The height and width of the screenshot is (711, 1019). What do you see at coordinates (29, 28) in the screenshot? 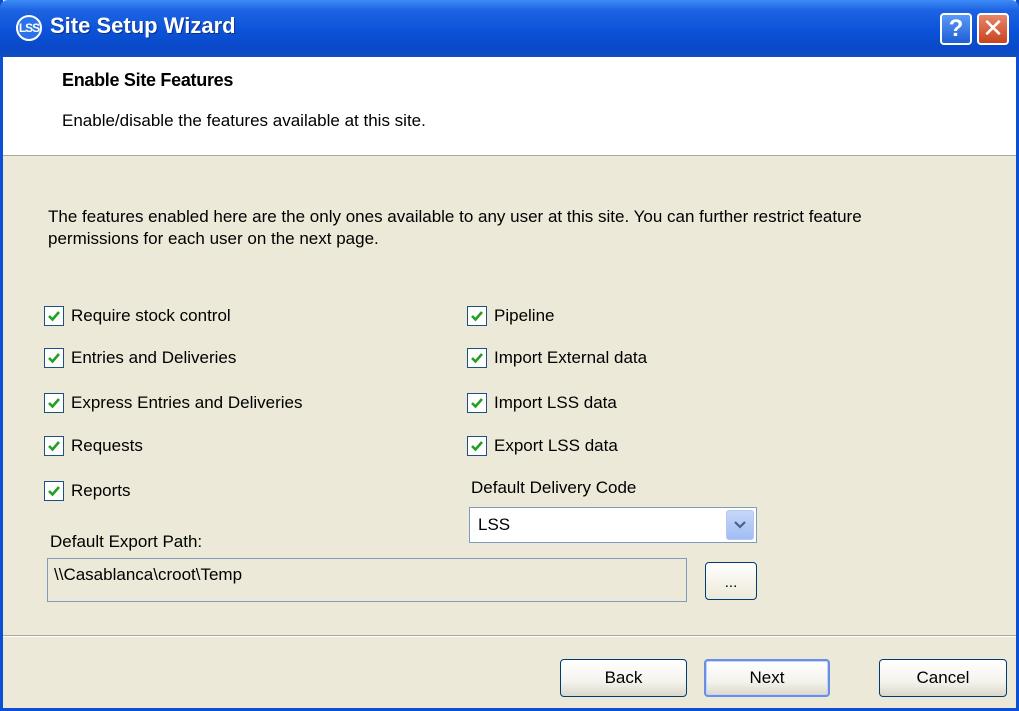
I see `app-logo-icon: LSS` at bounding box center [29, 28].